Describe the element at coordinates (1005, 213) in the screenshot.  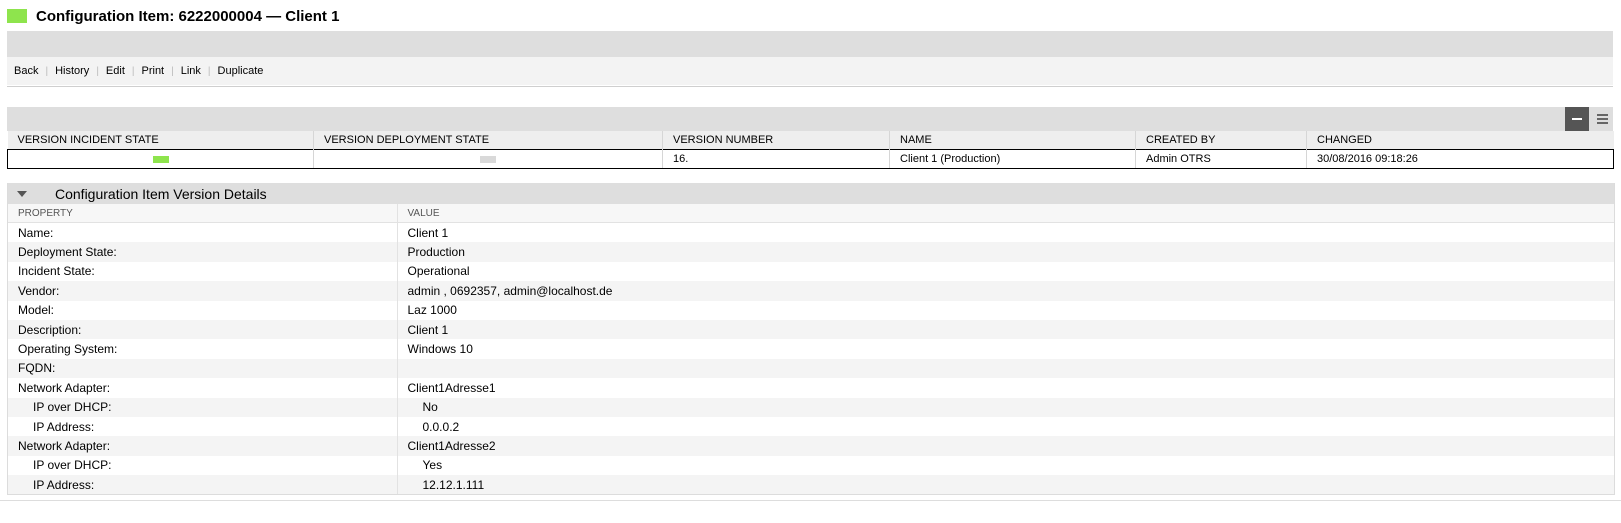
I see `value-header: VALUE` at that location.